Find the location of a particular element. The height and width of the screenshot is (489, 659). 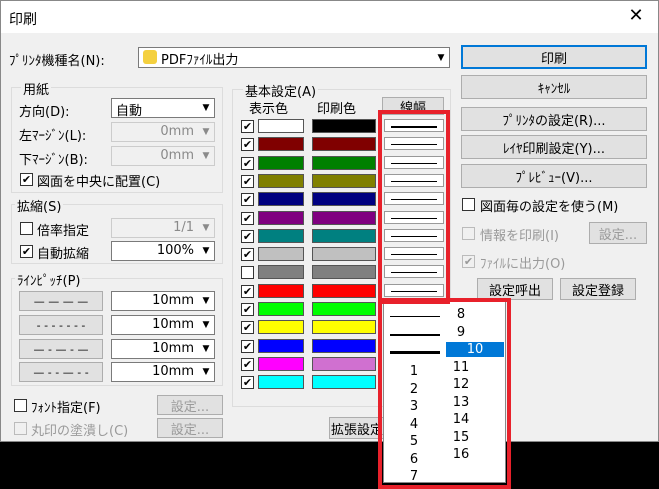

color-row-11-checkbox: ✔ is located at coordinates (247, 309).